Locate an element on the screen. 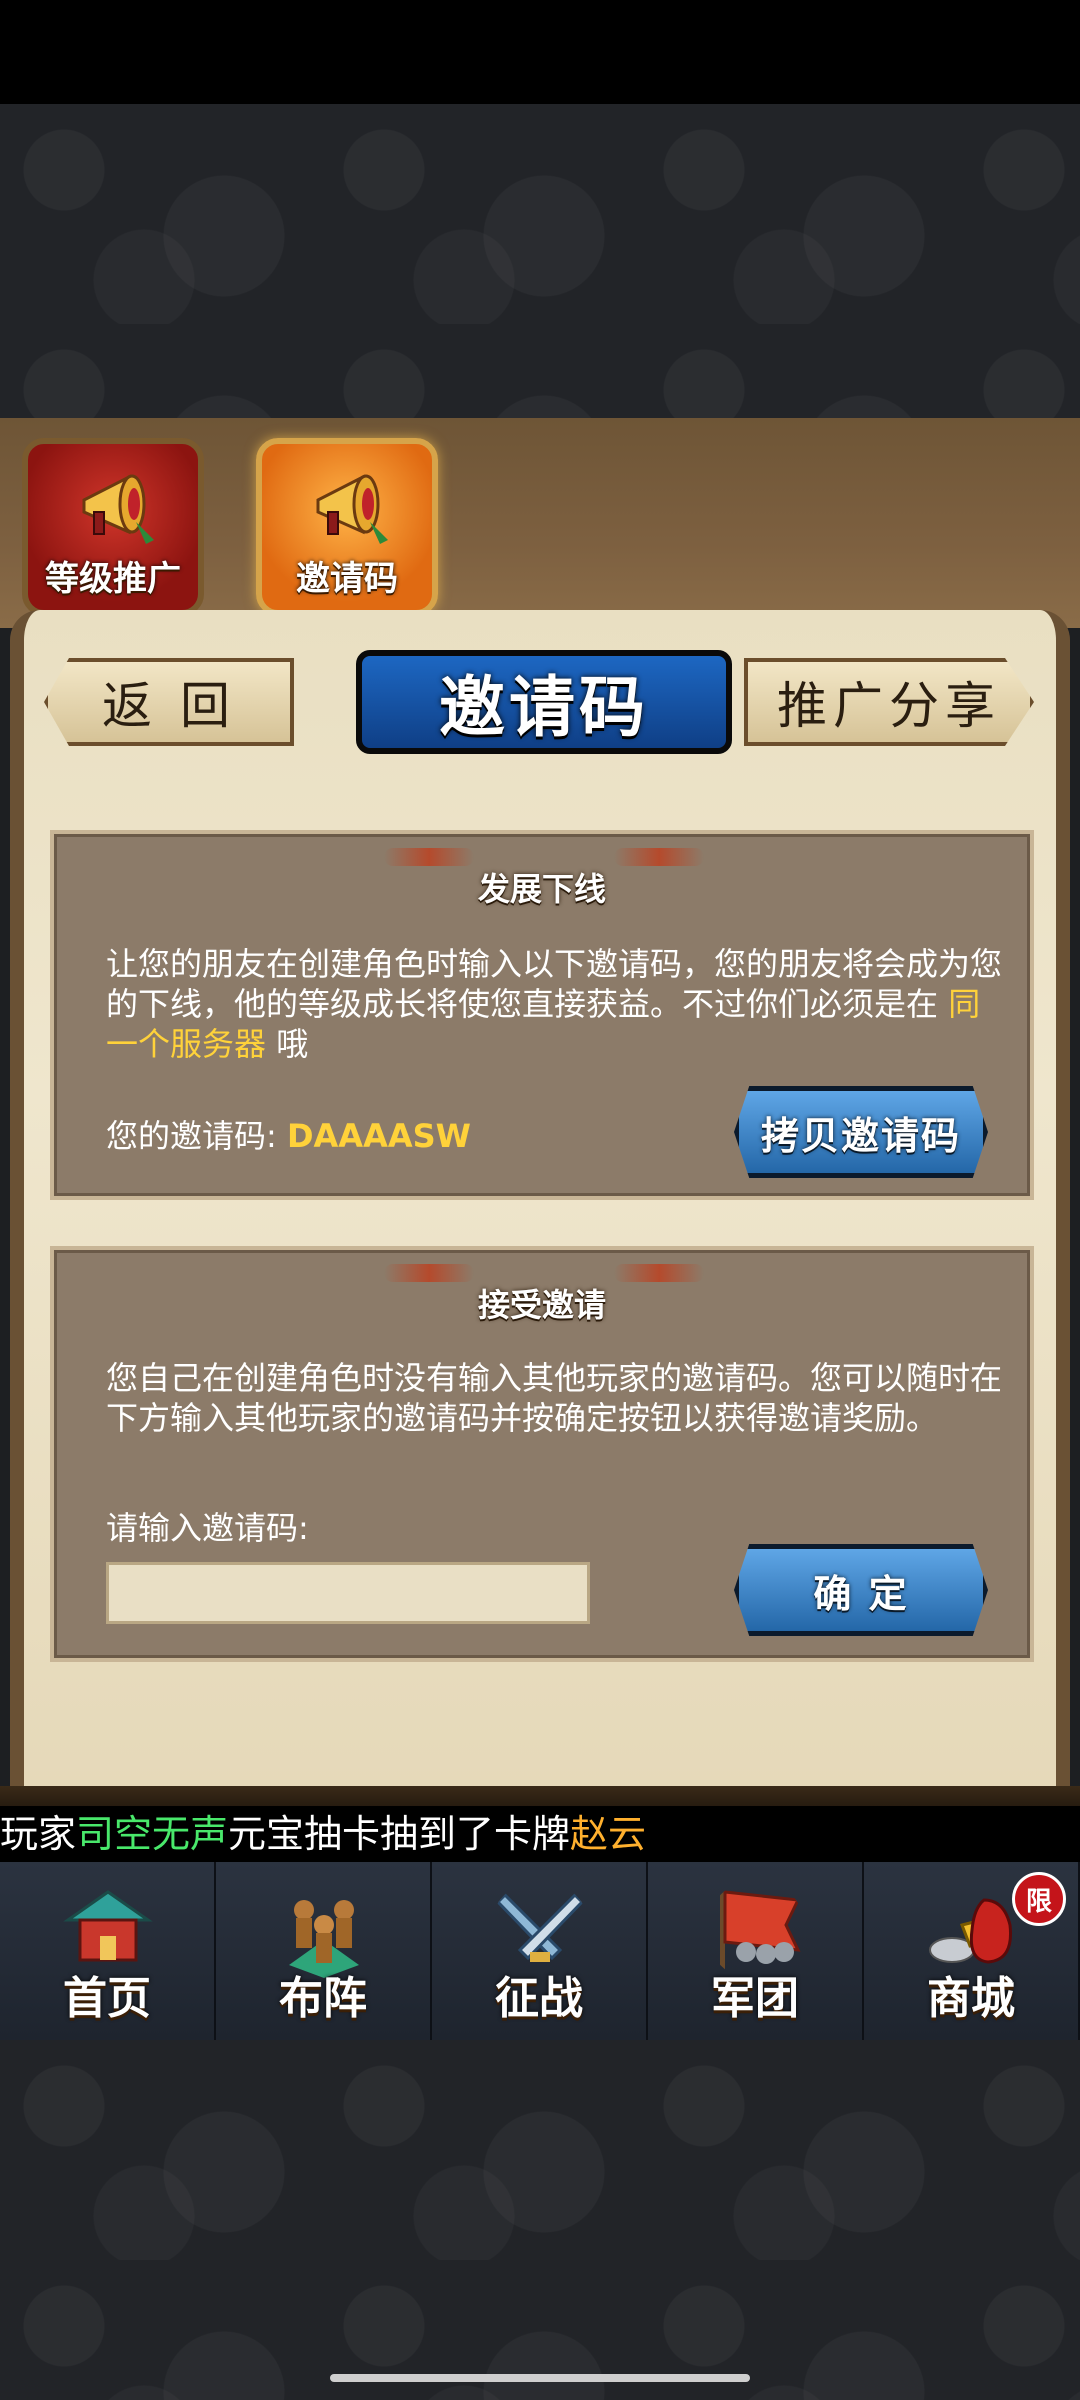 The image size is (1080, 2400). page-title: 邀请码 is located at coordinates (544, 702).